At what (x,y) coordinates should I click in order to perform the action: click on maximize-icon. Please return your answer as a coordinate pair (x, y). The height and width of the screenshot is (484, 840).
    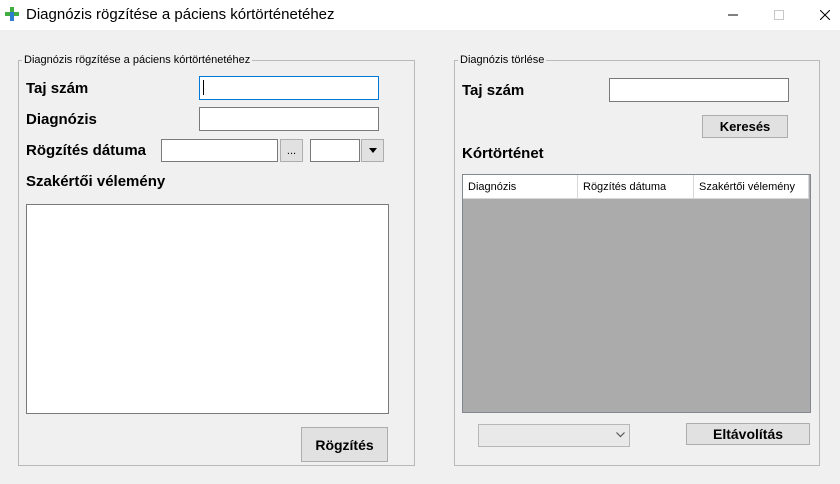
    Looking at the image, I should click on (779, 15).